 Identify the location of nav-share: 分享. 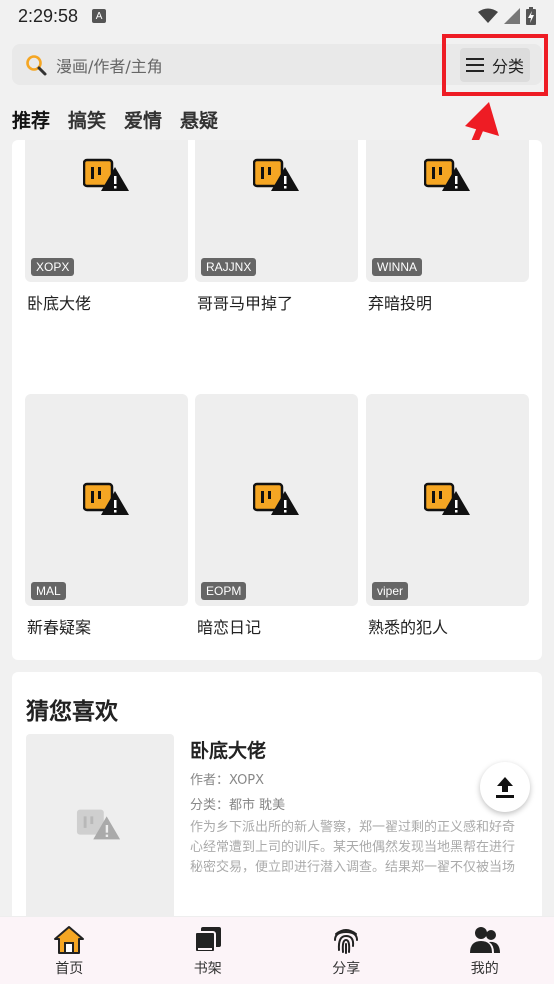
(346, 950).